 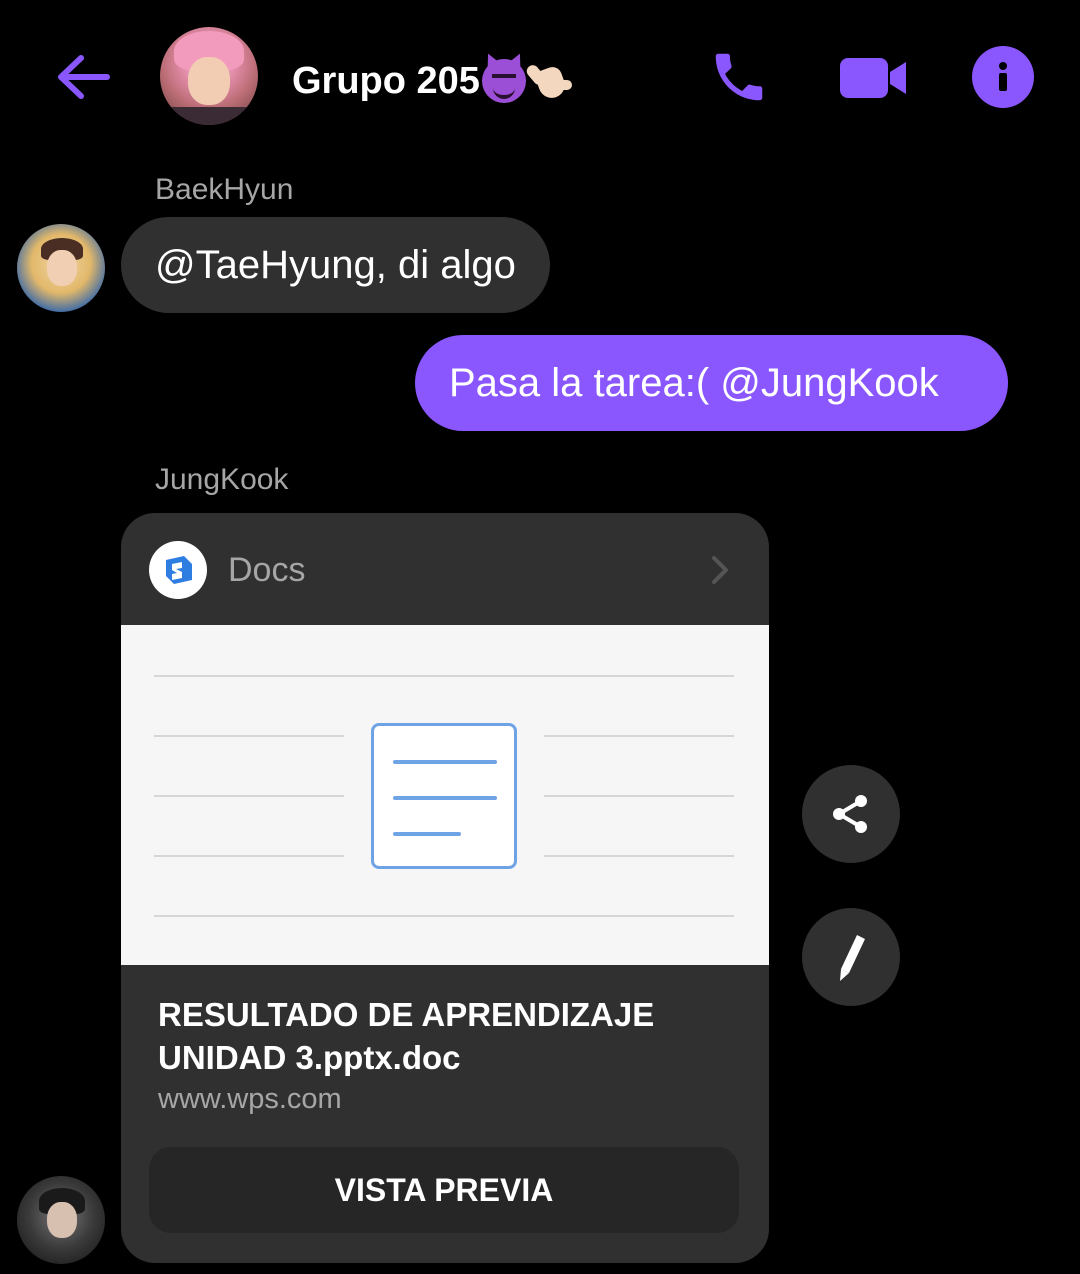 What do you see at coordinates (720, 570) in the screenshot?
I see `chevron-right-icon` at bounding box center [720, 570].